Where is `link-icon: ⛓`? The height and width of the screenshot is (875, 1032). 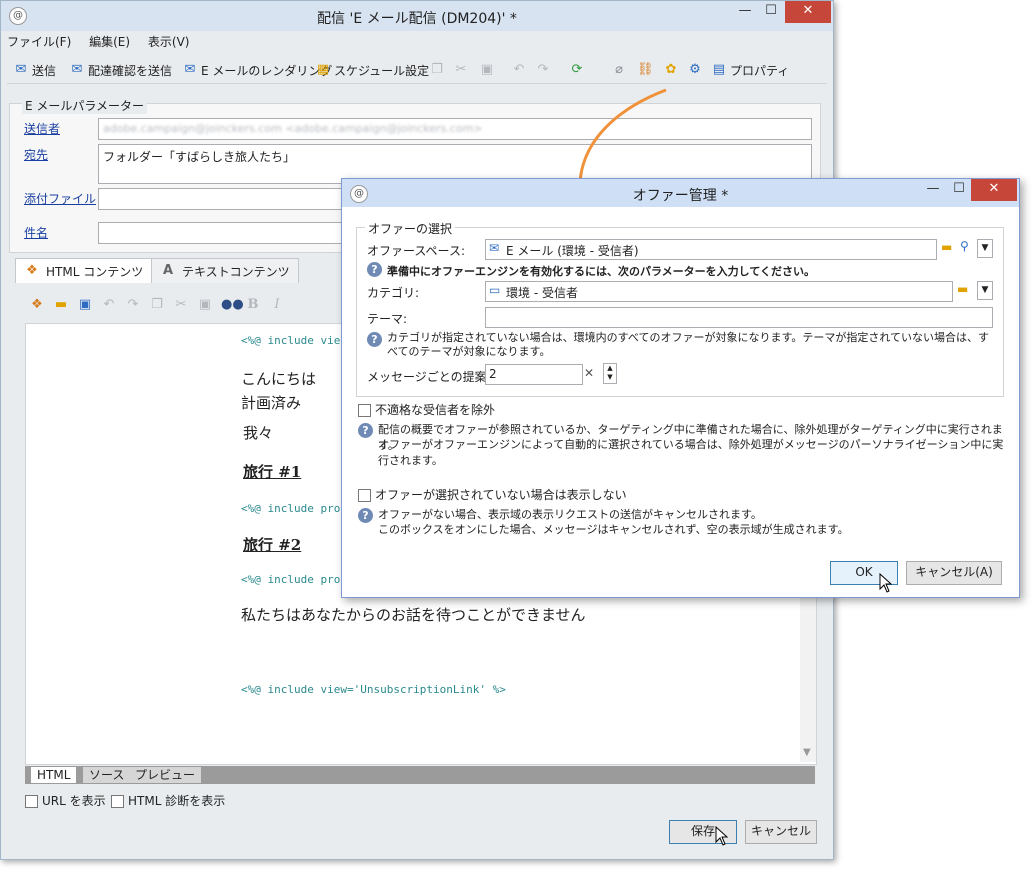 link-icon: ⛓ is located at coordinates (645, 69).